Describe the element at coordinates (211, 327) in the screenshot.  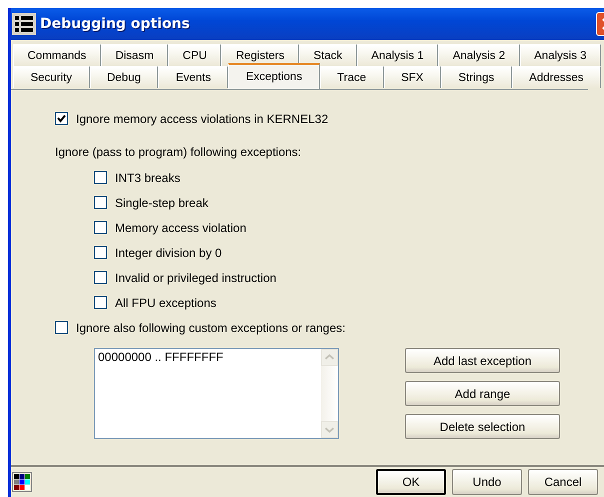
I see `checkbox-label: Ignore also following custom exceptions or ranges:` at that location.